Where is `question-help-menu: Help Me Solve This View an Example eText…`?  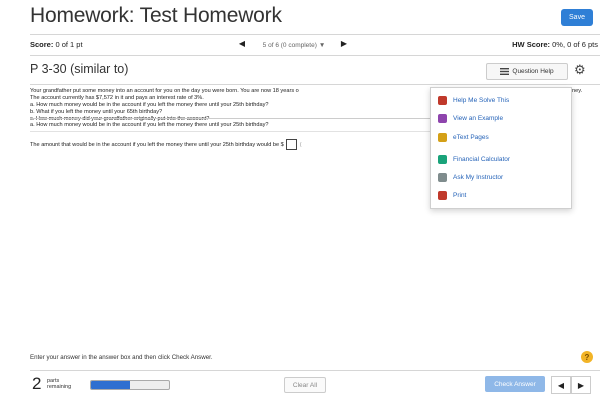
question-help-menu: Help Me Solve This View an Example eText… is located at coordinates (501, 148).